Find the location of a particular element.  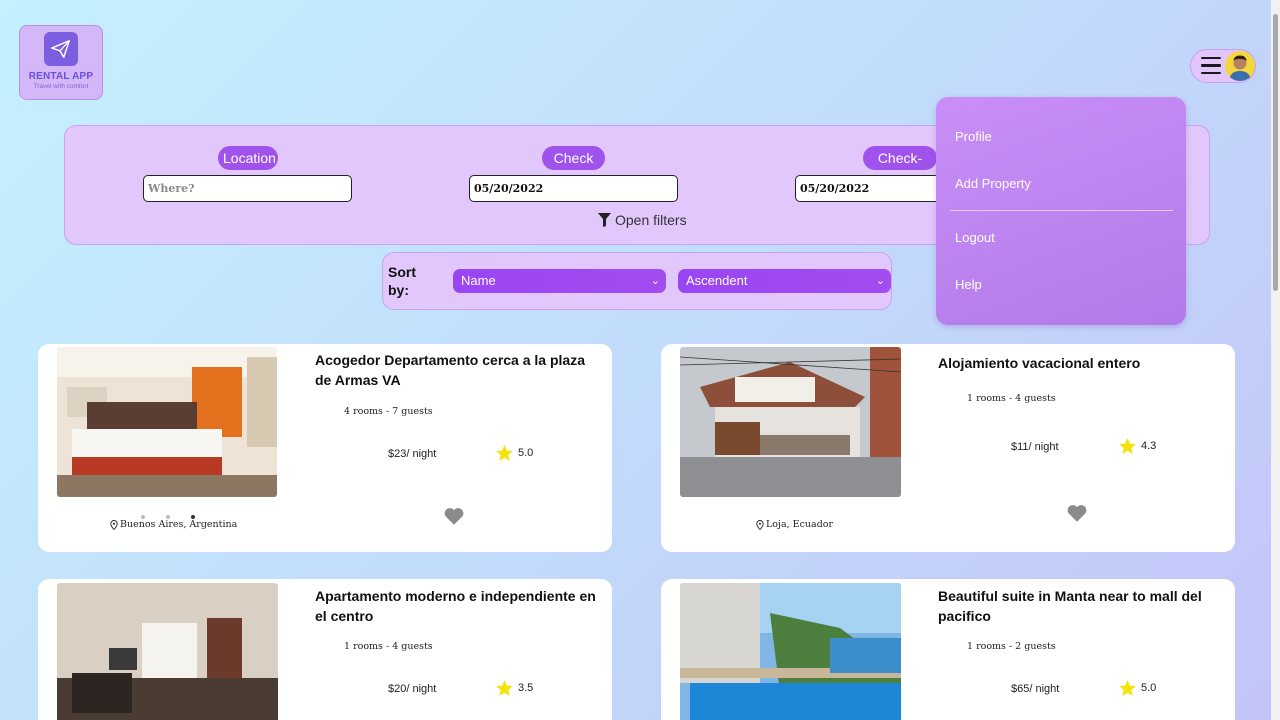

sort-field-select: Name ⌄ is located at coordinates (559, 281).